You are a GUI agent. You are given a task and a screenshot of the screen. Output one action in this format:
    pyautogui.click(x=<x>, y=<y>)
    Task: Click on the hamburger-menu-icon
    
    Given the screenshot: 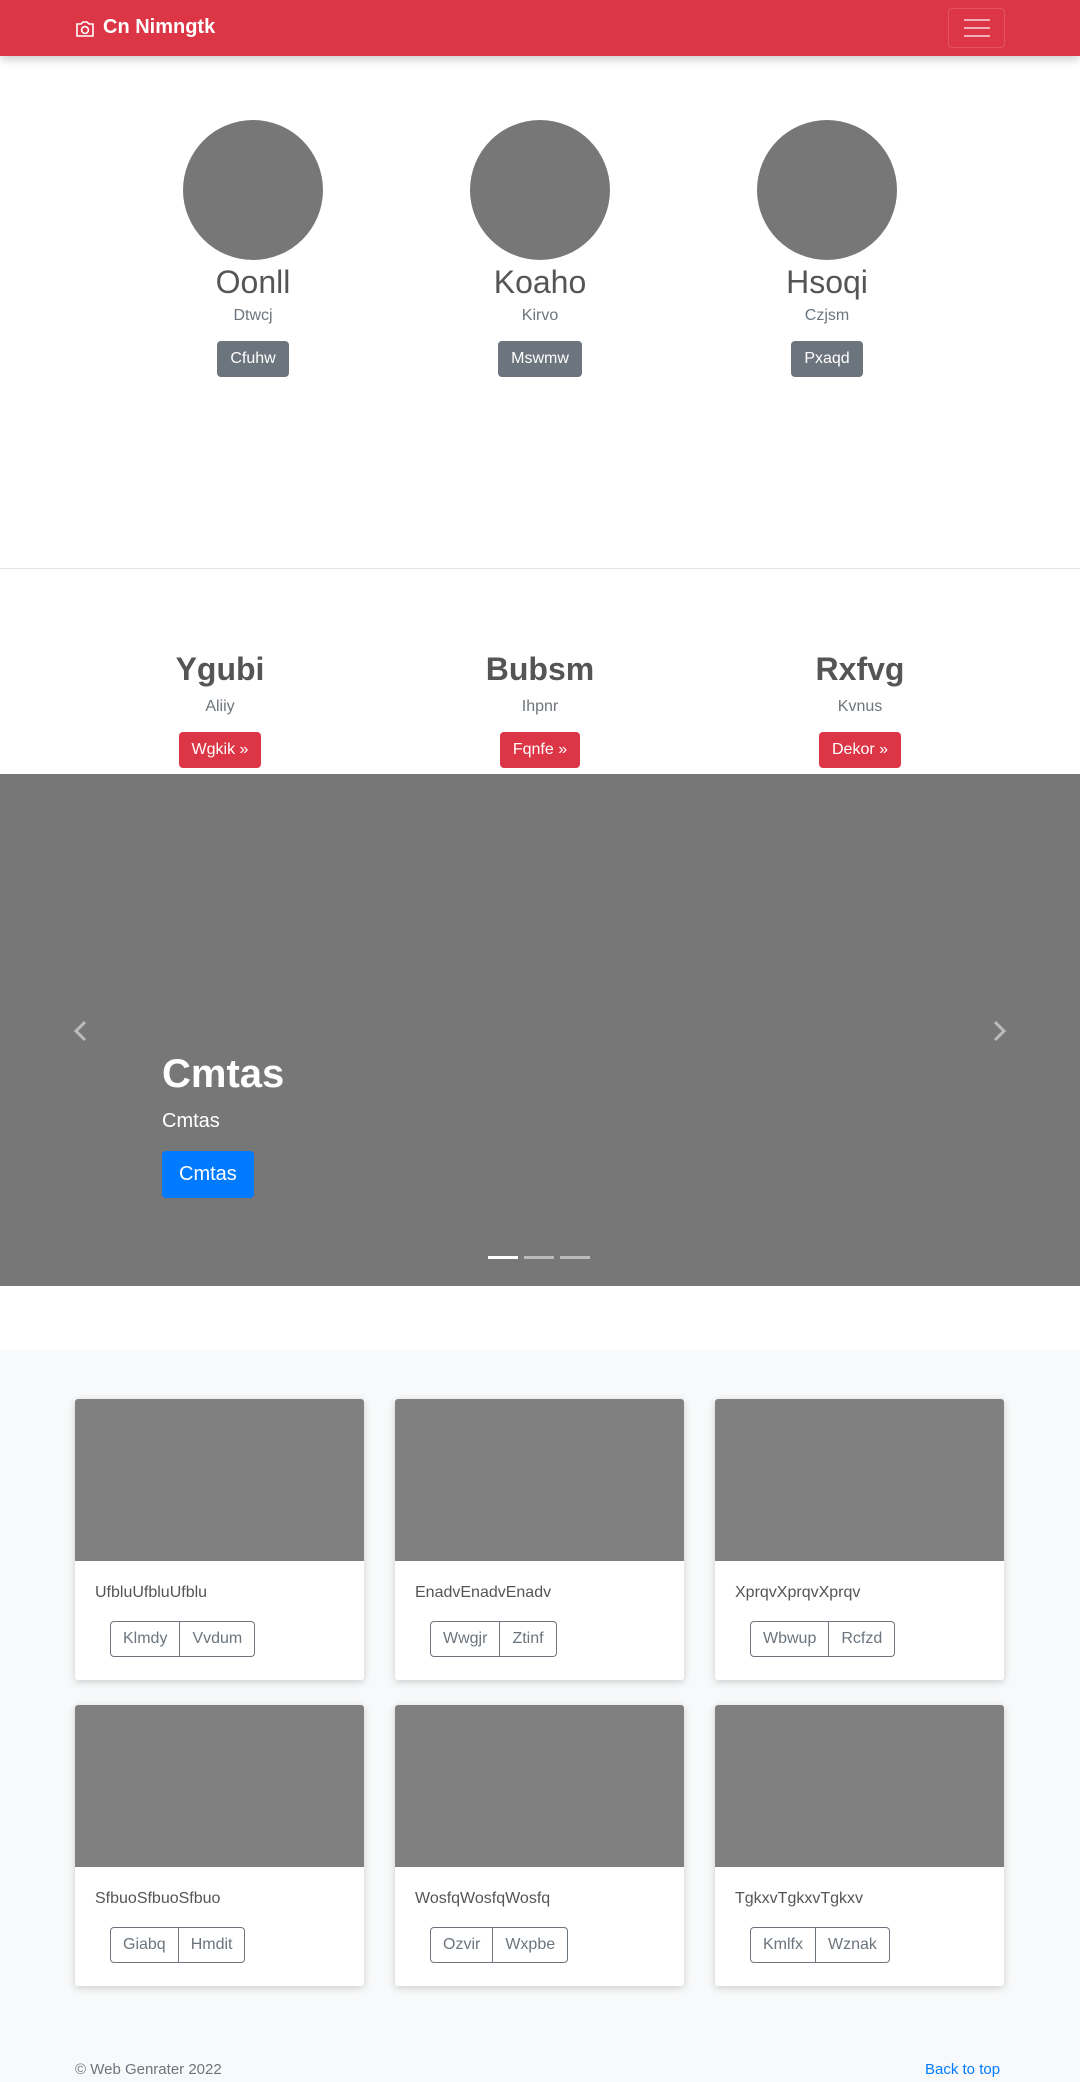 What is the action you would take?
    pyautogui.click(x=977, y=28)
    